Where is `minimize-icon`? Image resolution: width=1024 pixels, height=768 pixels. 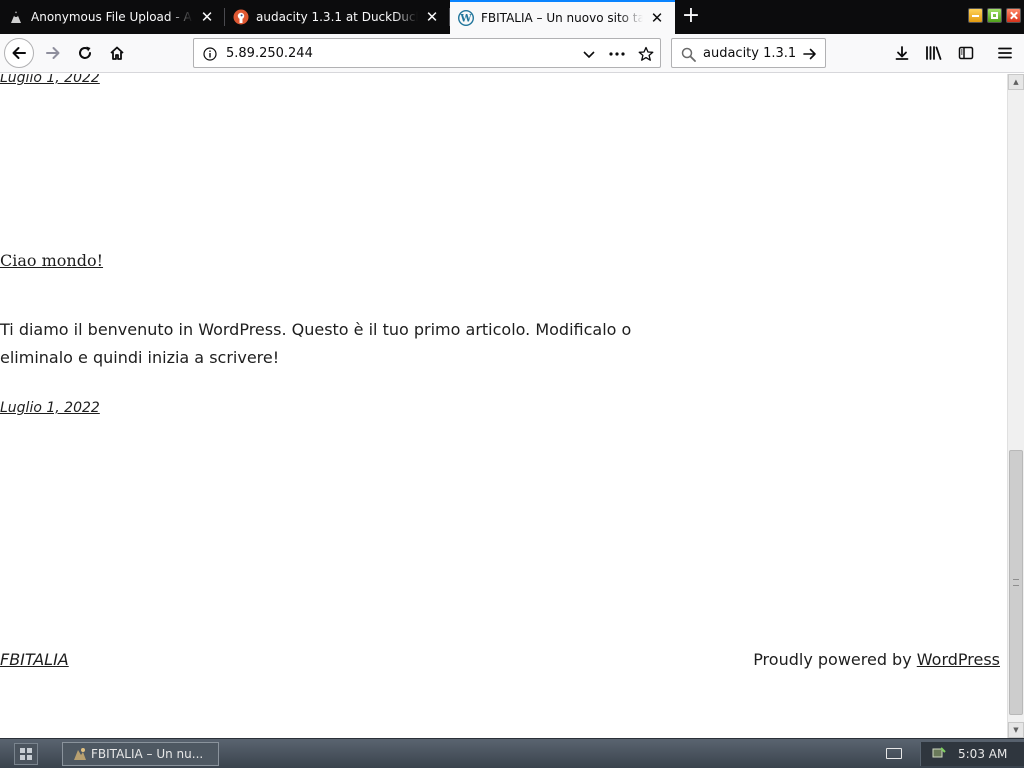
minimize-icon is located at coordinates (975, 15).